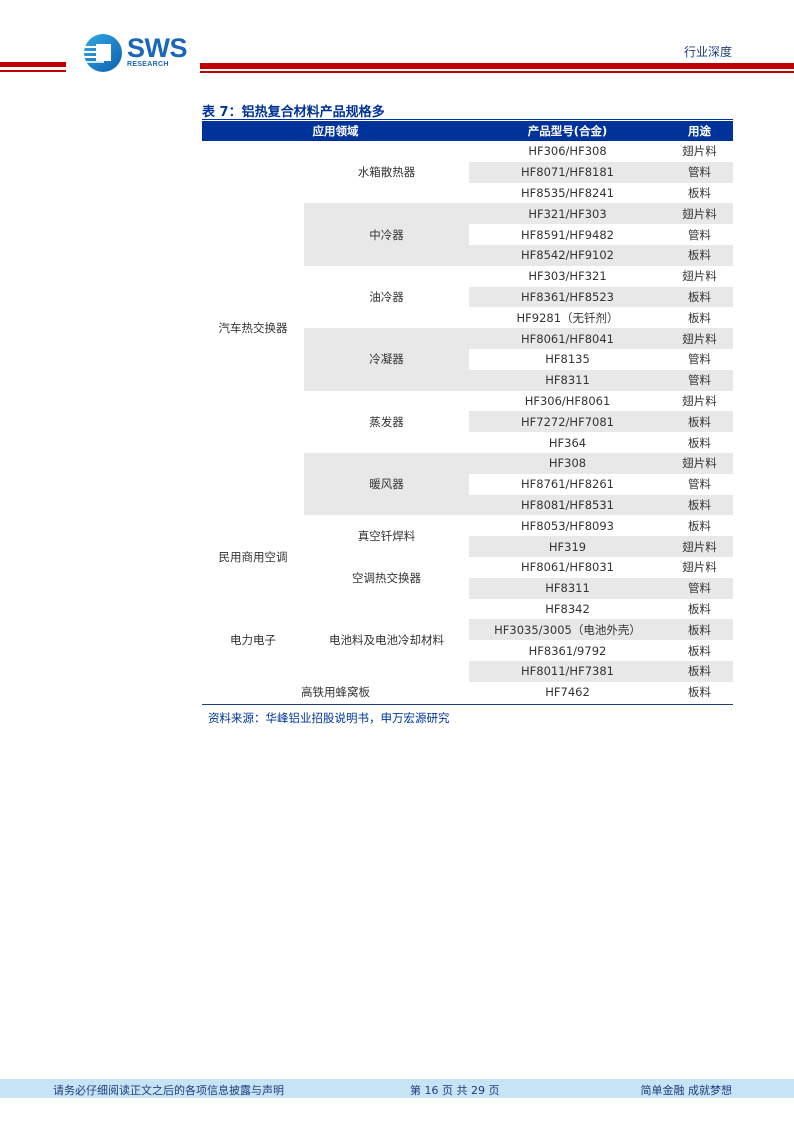 The width and height of the screenshot is (794, 1123). I want to click on subcategory-cell: 中冷器, so click(386, 234).